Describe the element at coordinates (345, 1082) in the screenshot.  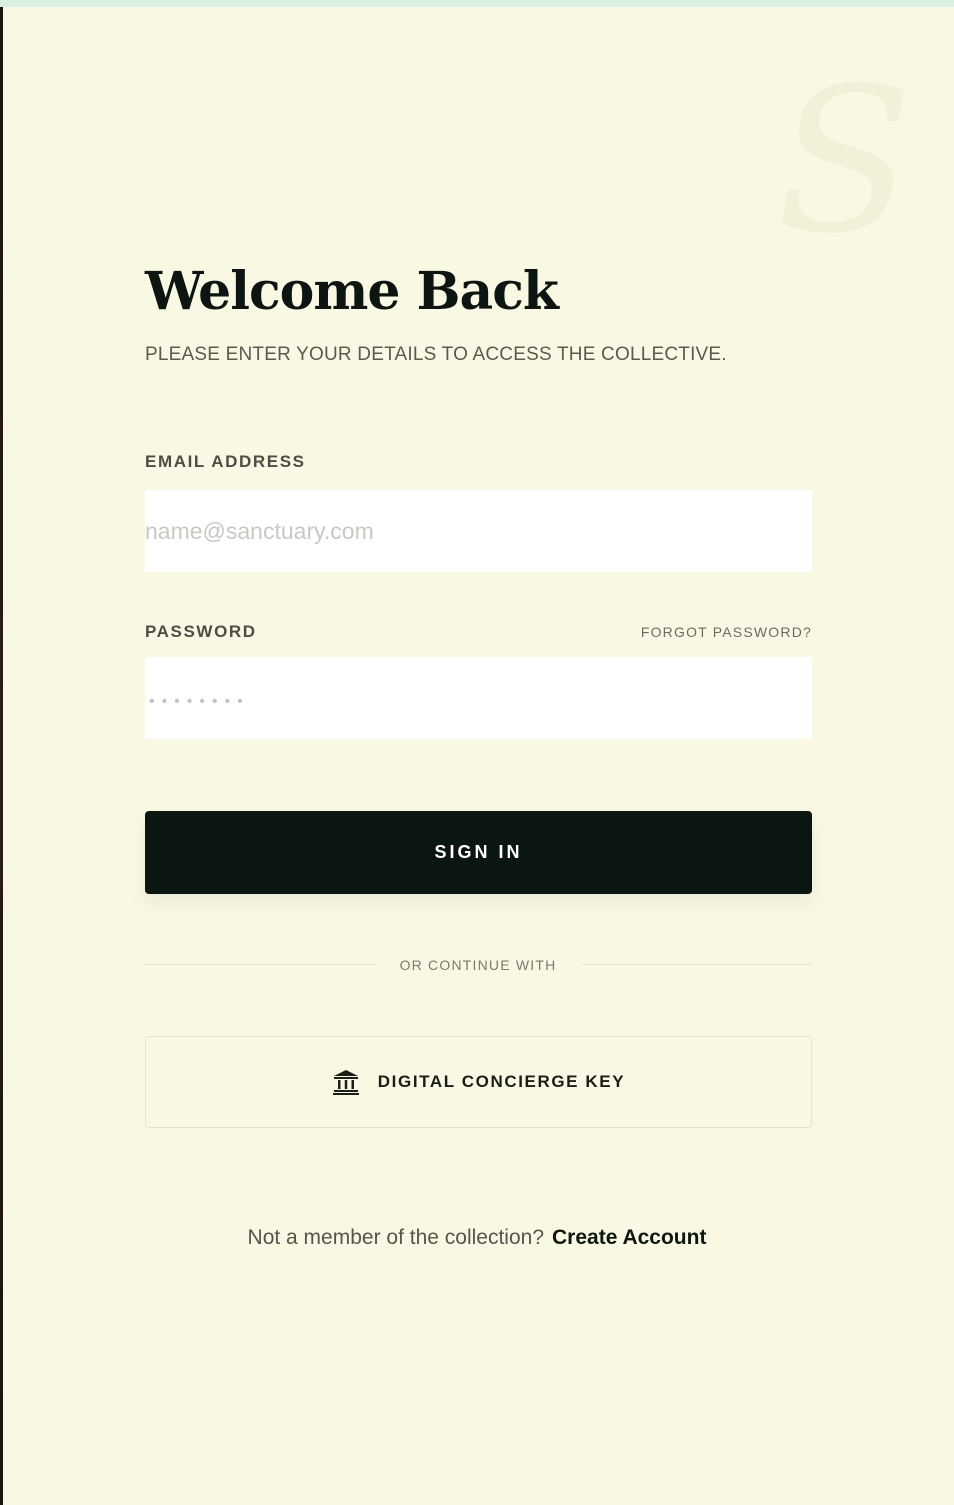
I see `bank-icon` at that location.